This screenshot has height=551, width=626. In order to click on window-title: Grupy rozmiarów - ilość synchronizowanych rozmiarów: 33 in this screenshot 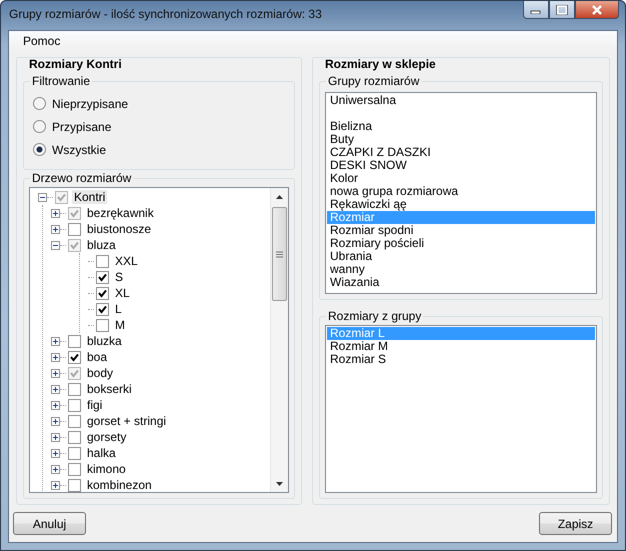, I will do `click(165, 14)`.